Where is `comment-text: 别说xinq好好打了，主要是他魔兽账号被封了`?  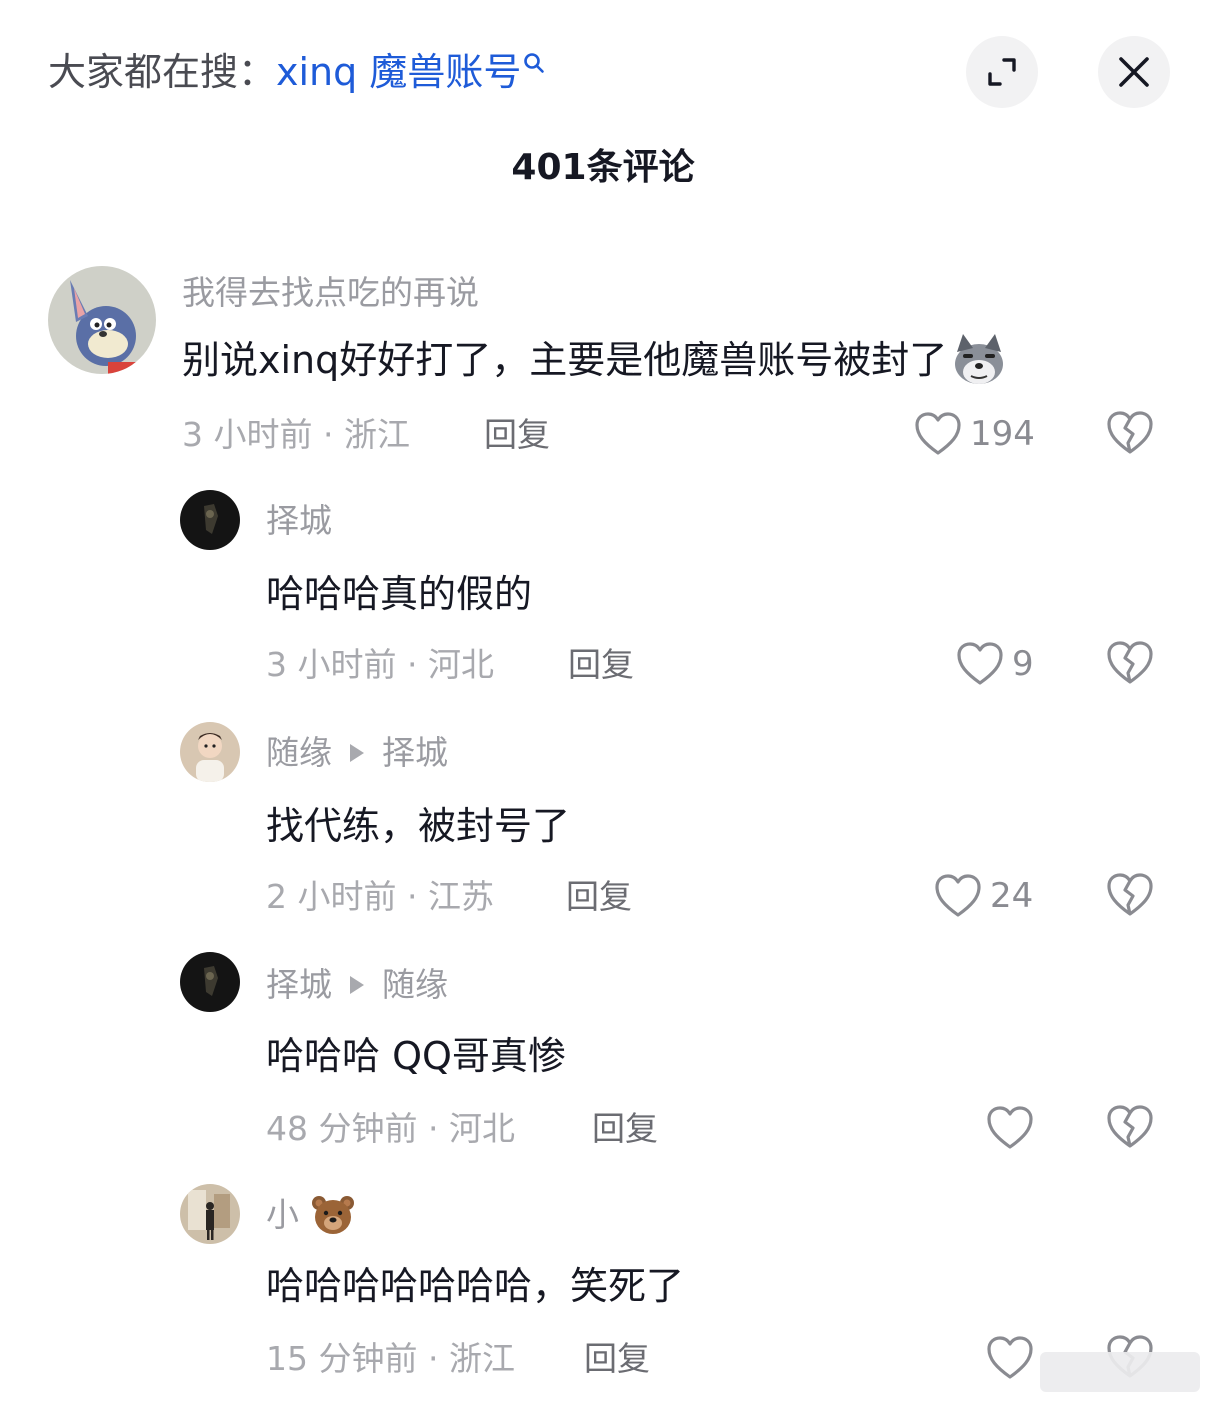 comment-text: 别说xinq好好打了，主要是他魔兽账号被封了 is located at coordinates (594, 360).